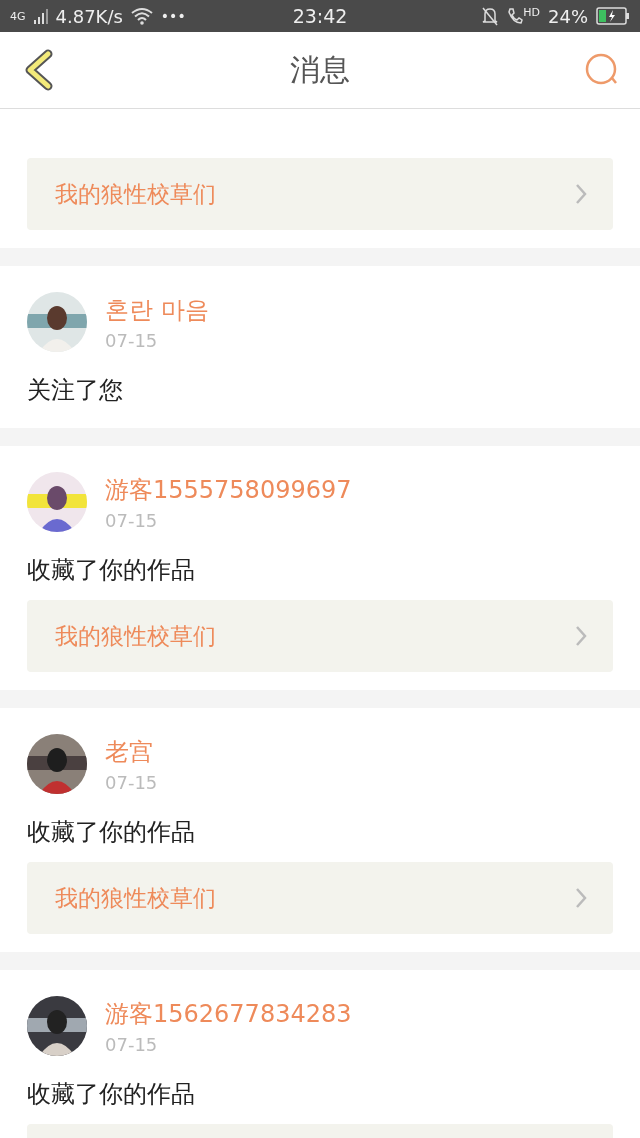 The width and height of the screenshot is (640, 1138). Describe the element at coordinates (320, 69) in the screenshot. I see `page-title: 消息` at that location.